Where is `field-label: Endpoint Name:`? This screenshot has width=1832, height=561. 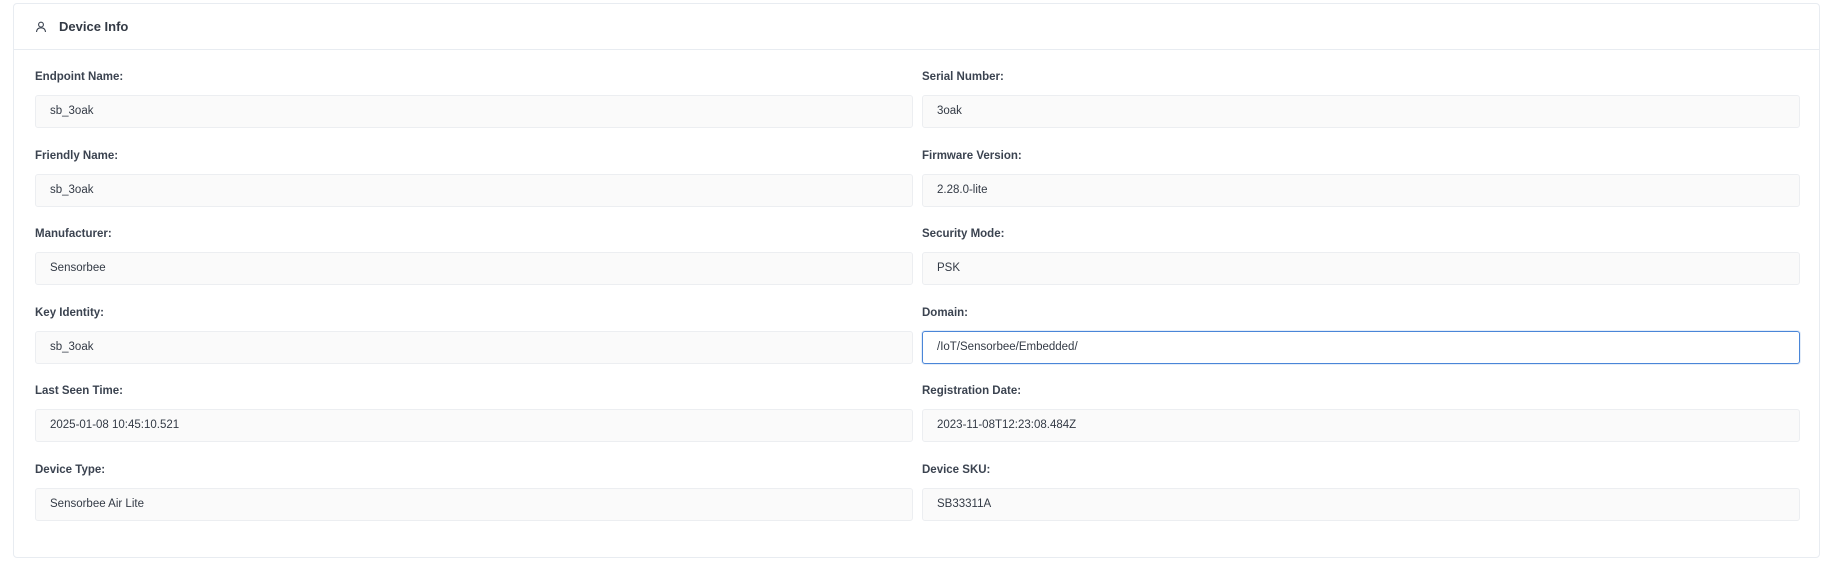 field-label: Endpoint Name: is located at coordinates (79, 77).